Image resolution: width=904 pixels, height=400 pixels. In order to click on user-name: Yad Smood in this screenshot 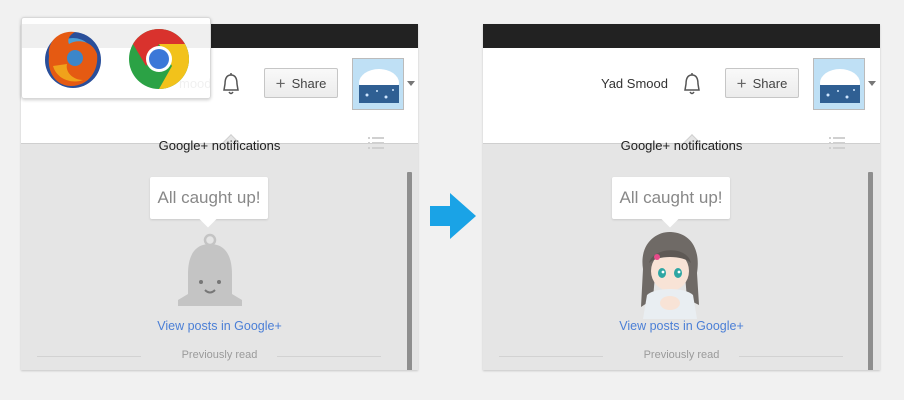, I will do `click(634, 83)`.